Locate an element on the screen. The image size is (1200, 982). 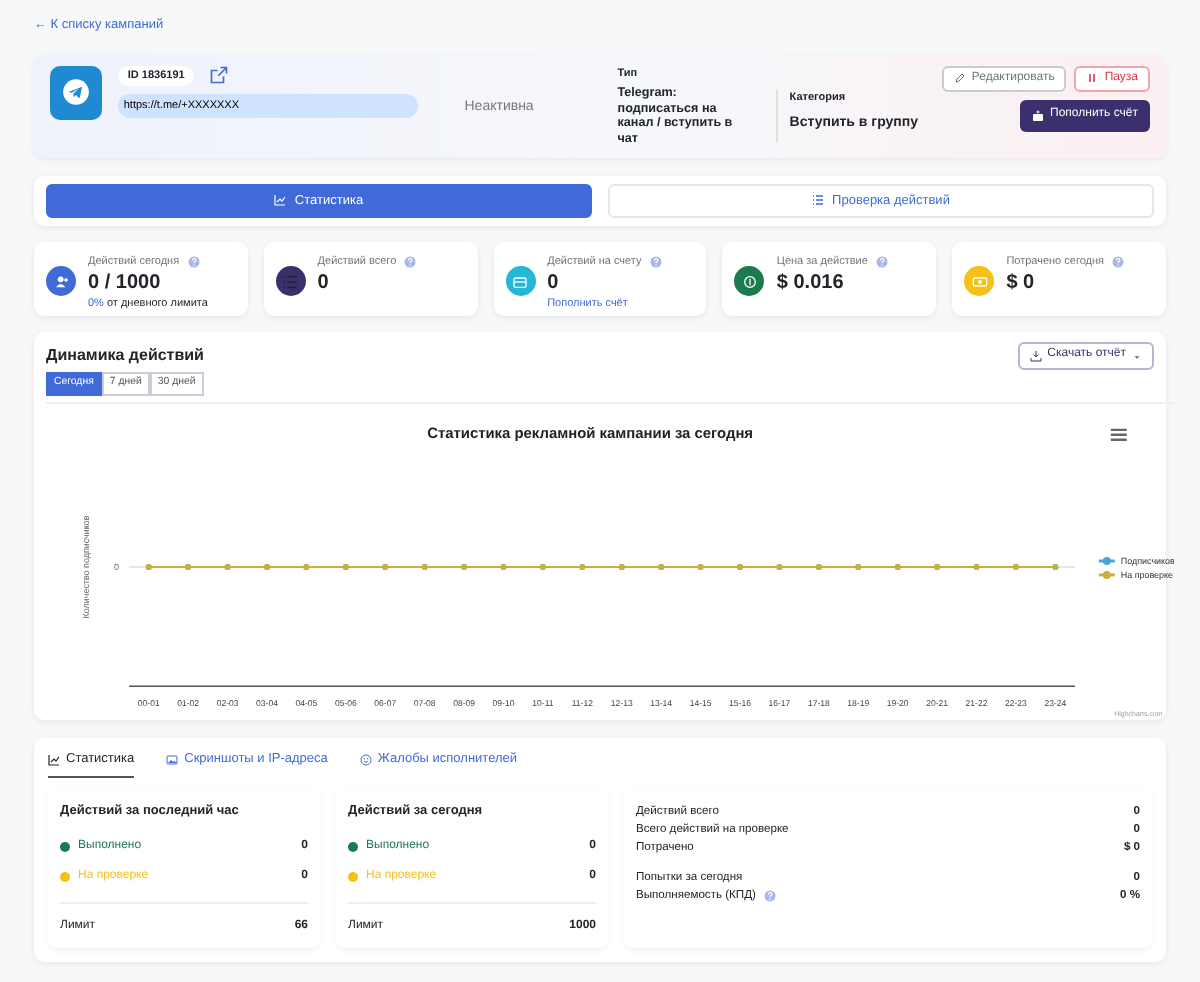
pause-icon is located at coordinates (1092, 78).